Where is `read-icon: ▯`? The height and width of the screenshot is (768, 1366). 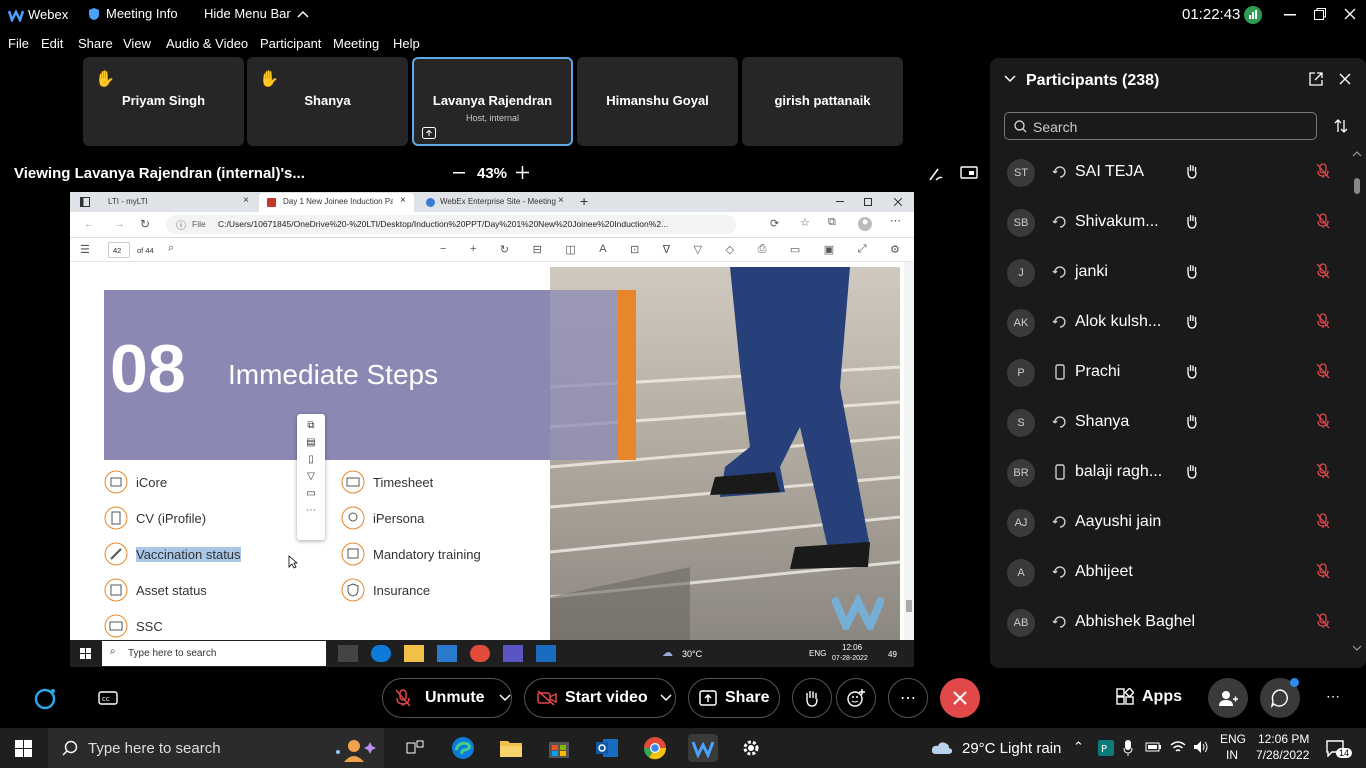
read-icon: ▯ is located at coordinates (311, 459).